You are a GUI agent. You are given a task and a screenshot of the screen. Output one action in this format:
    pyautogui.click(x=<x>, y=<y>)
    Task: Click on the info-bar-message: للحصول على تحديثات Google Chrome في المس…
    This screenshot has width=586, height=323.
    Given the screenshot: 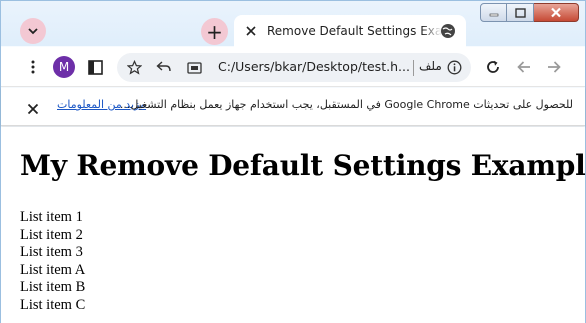 What is the action you would take?
    pyautogui.click(x=346, y=104)
    